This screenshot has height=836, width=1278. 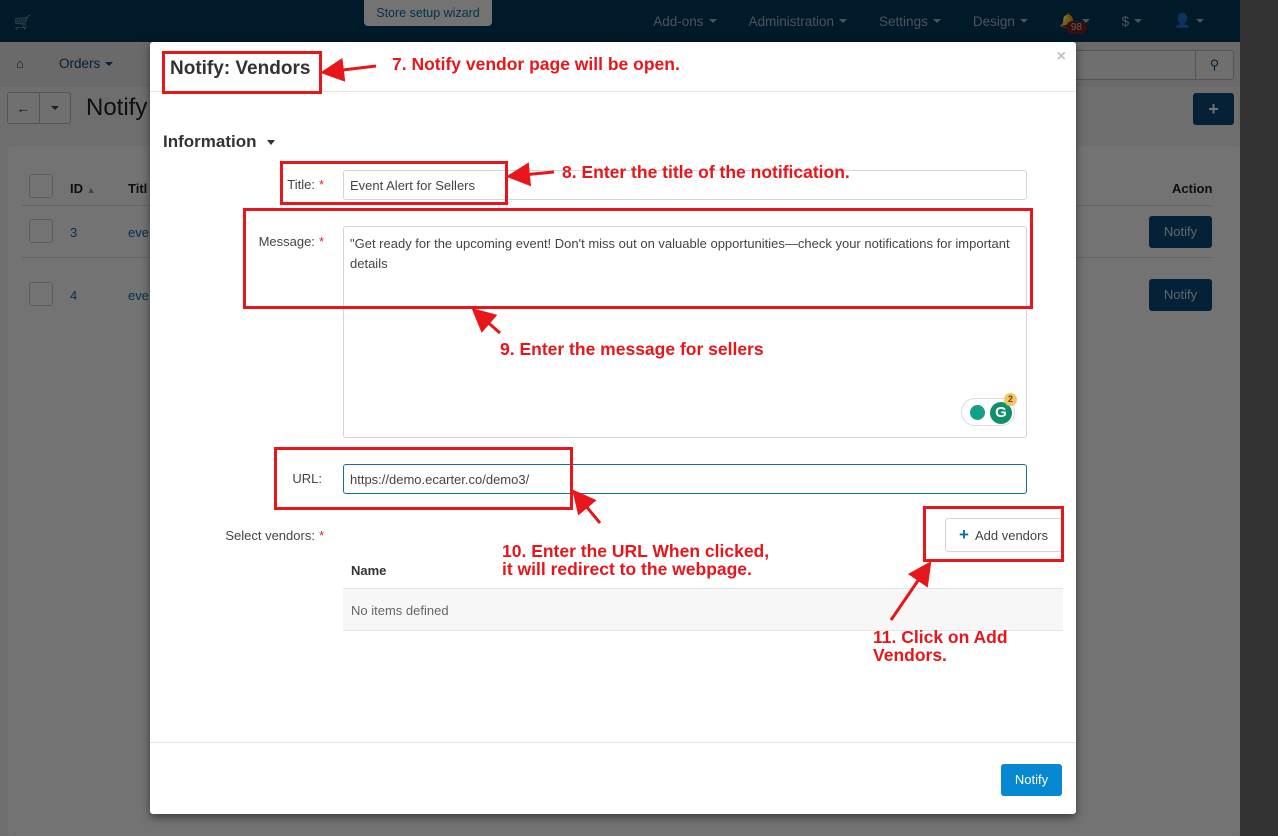 What do you see at coordinates (270, 142) in the screenshot?
I see `caret-down-icon` at bounding box center [270, 142].